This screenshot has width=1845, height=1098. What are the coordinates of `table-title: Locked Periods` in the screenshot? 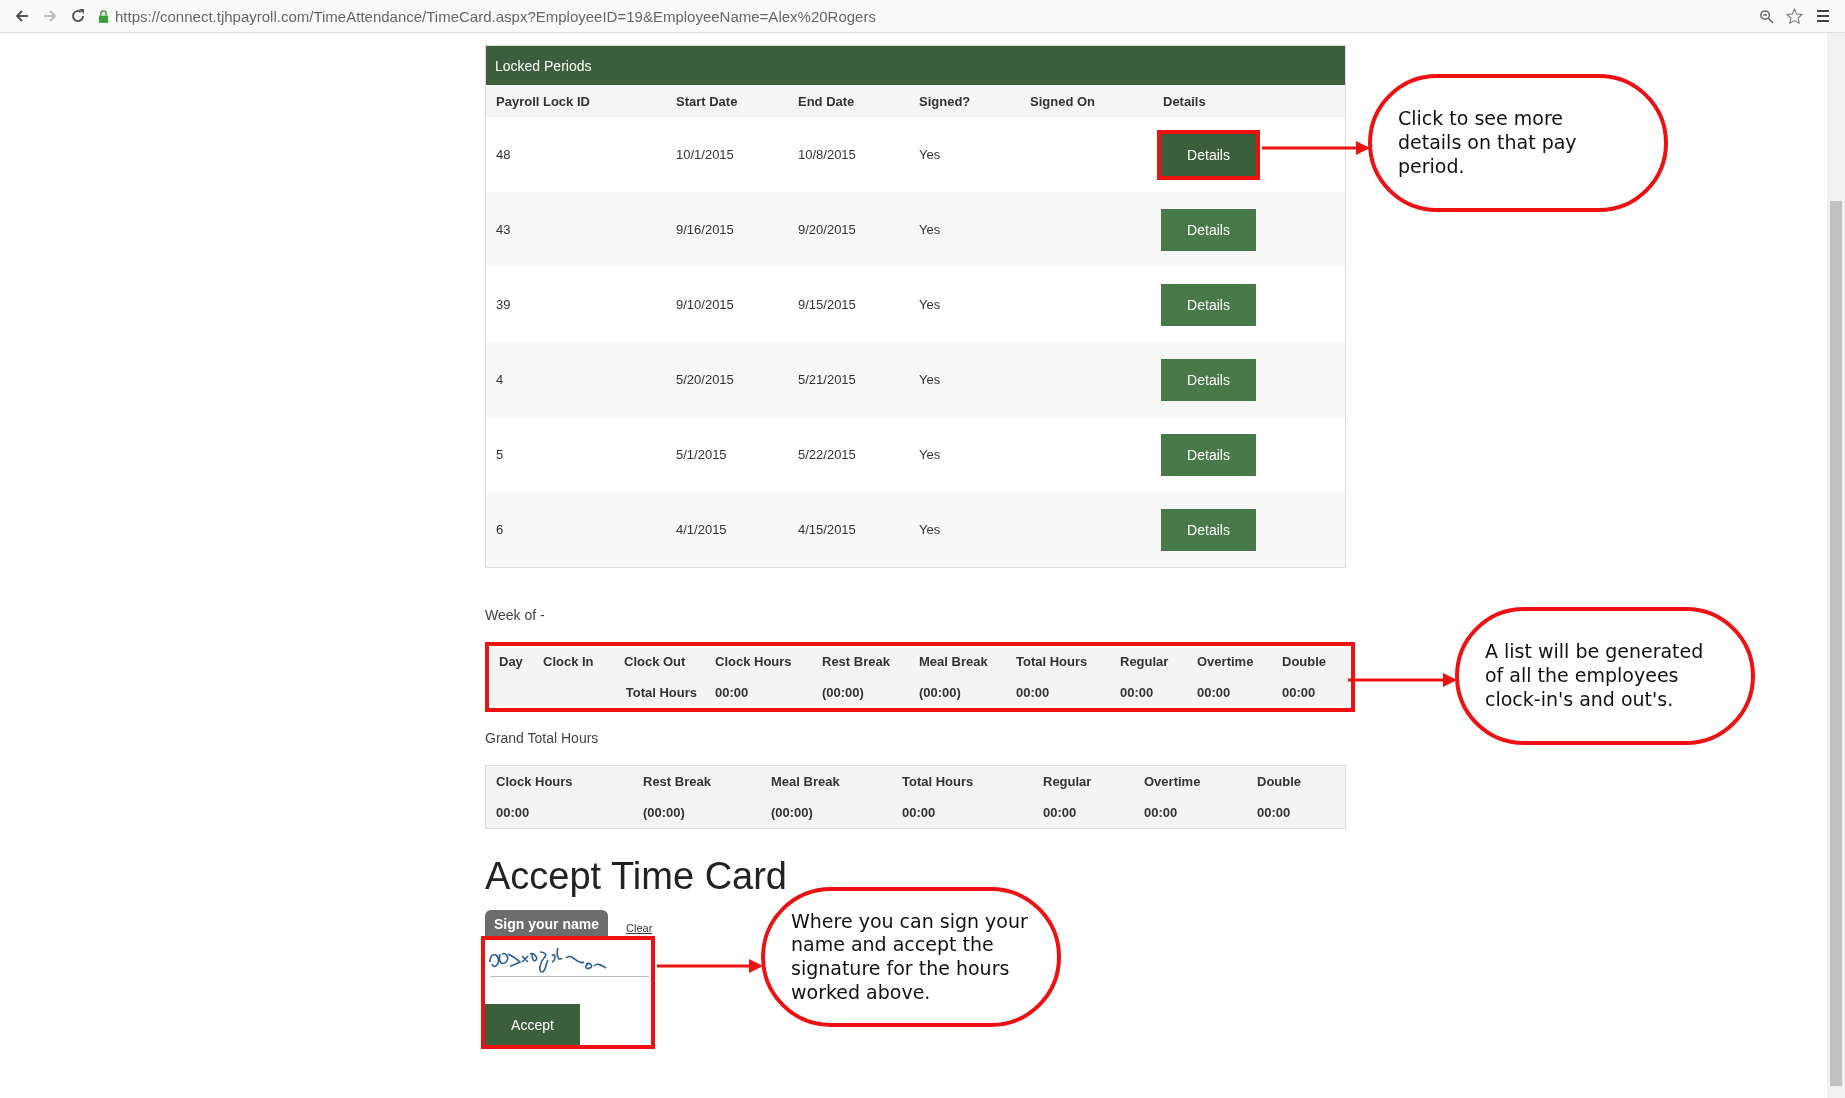 It's located at (915, 65).